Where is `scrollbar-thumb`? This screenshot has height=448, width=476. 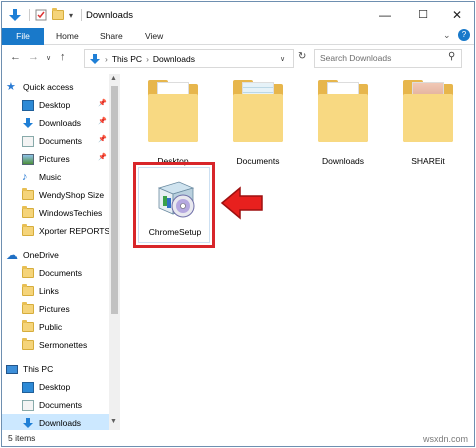 scrollbar-thumb is located at coordinates (114, 200).